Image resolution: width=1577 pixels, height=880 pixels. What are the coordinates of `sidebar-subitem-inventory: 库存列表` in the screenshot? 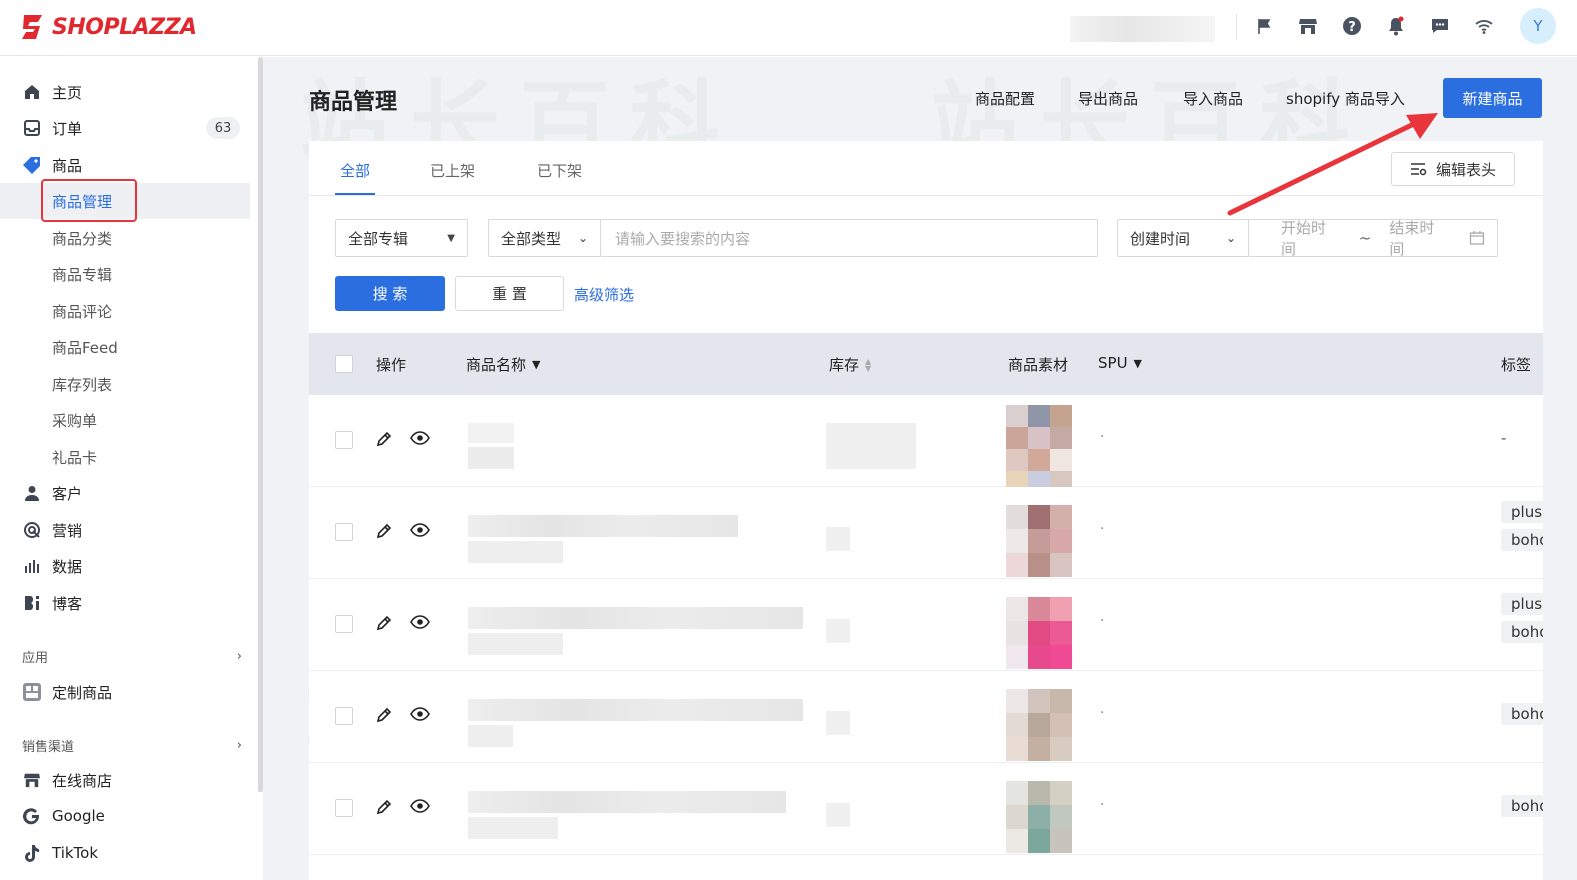 It's located at (125, 384).